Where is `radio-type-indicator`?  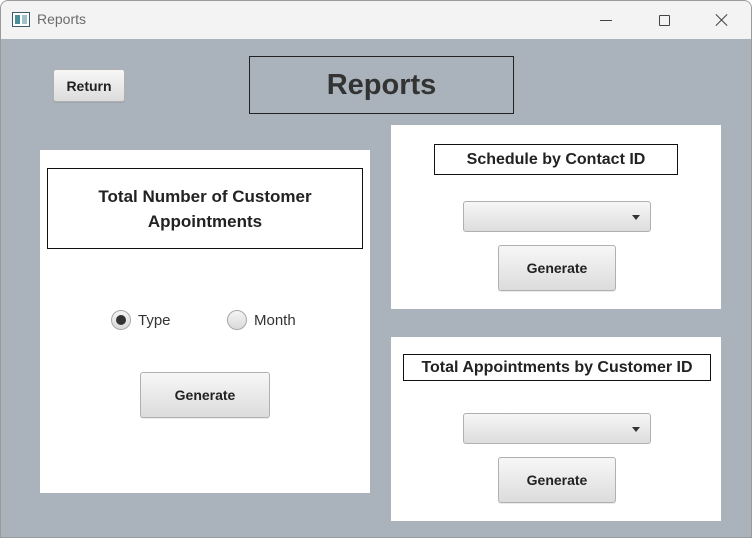
radio-type-indicator is located at coordinates (121, 320).